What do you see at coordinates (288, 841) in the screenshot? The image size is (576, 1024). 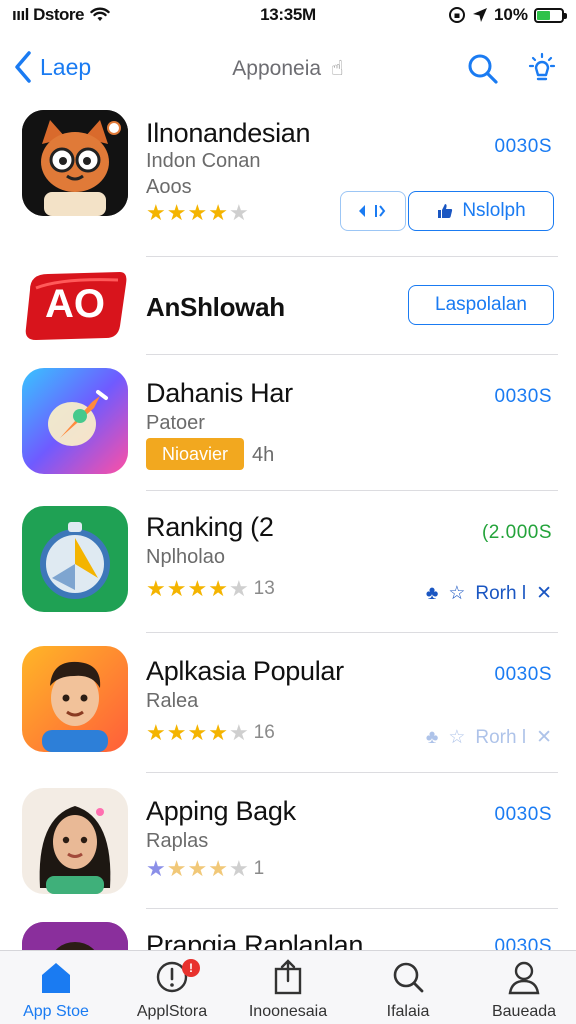 I see `app-row: Apping Bagk Raplas ★ ★ ★ ★ ★ 1 0030S` at bounding box center [288, 841].